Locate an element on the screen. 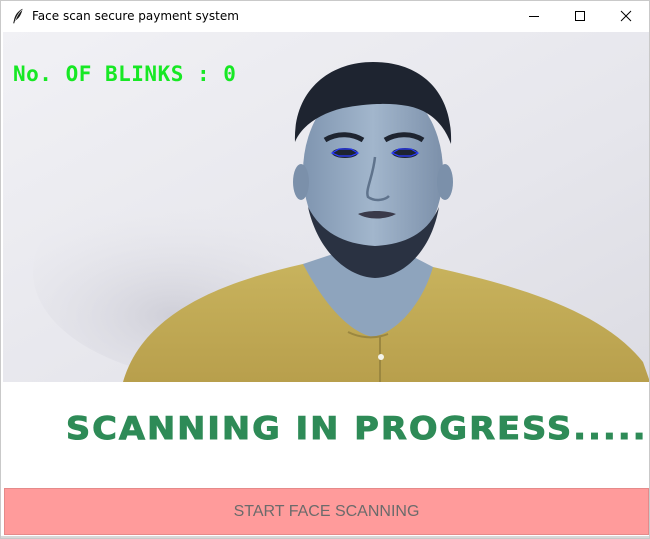 The image size is (650, 539). start-face-scanning-button: START FACE SCANNING is located at coordinates (326, 511).